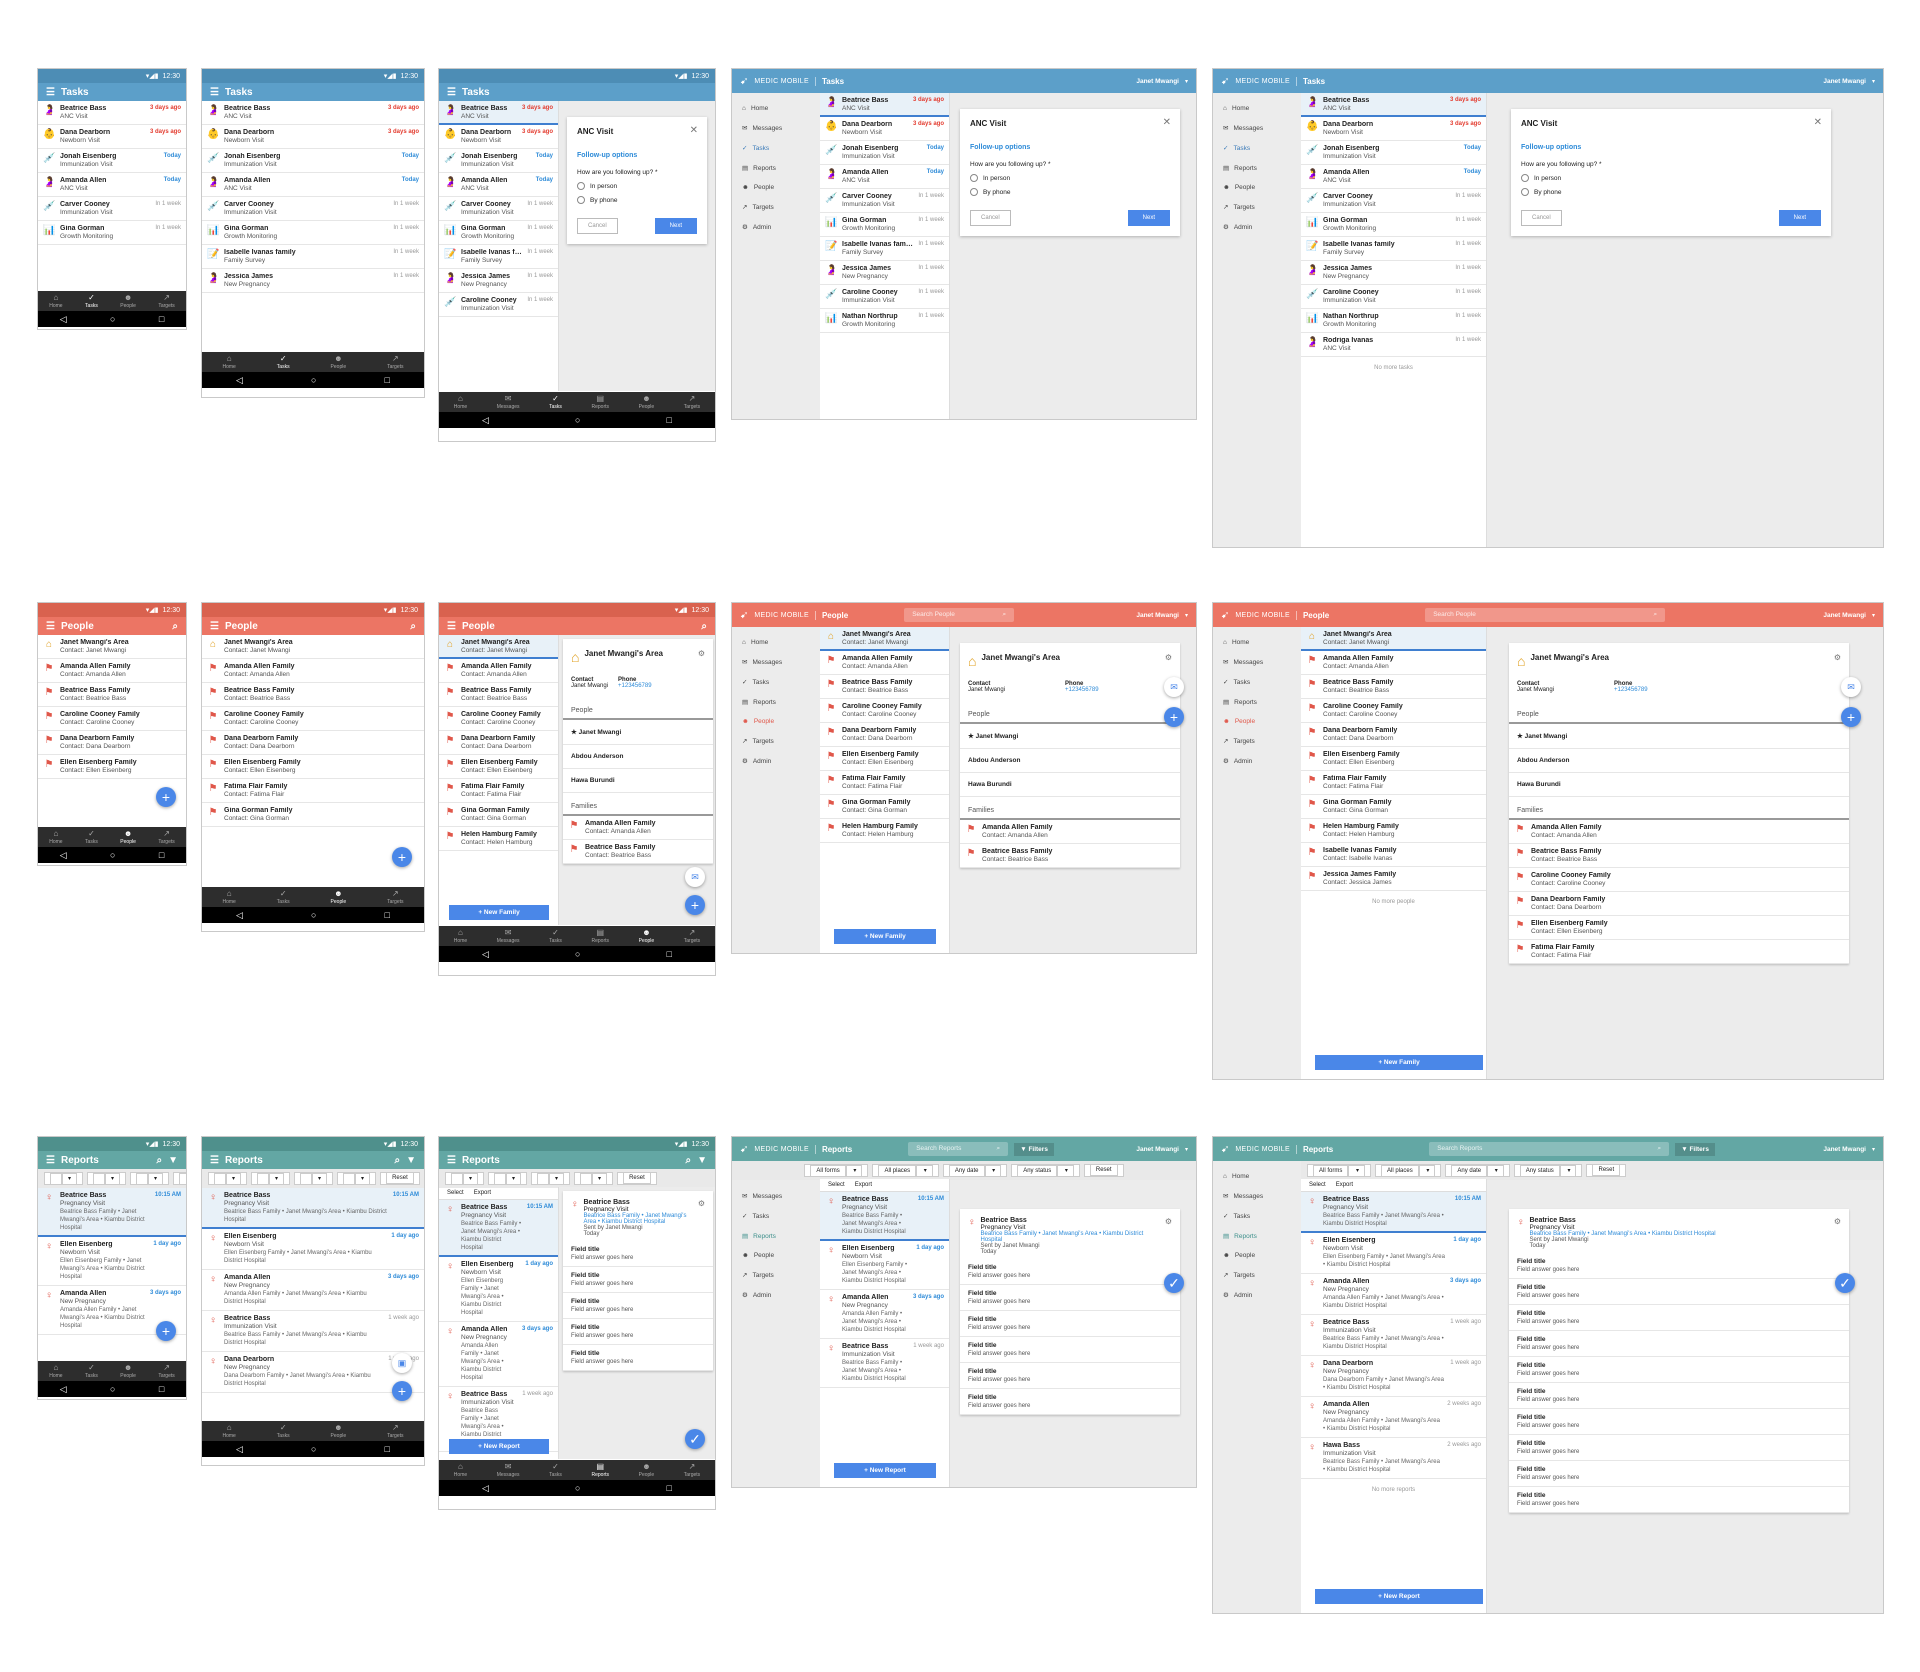 This screenshot has width=1920, height=1672. What do you see at coordinates (638, 757) in the screenshot?
I see `person-item: Abdou Anderson` at bounding box center [638, 757].